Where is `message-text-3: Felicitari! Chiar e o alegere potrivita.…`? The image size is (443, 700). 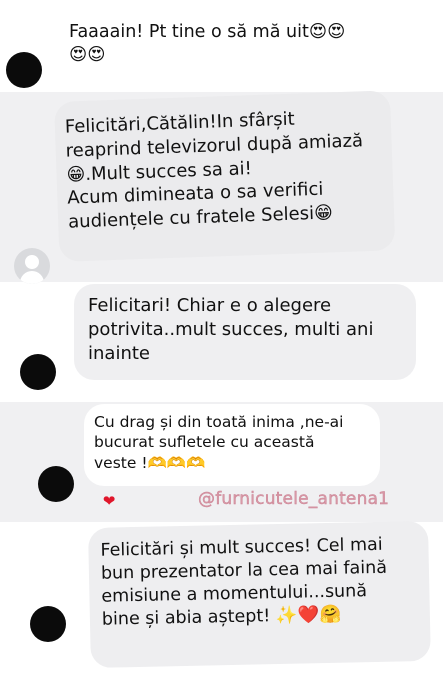 message-text-3: Felicitari! Chiar e o alegere potrivita.… is located at coordinates (231, 329).